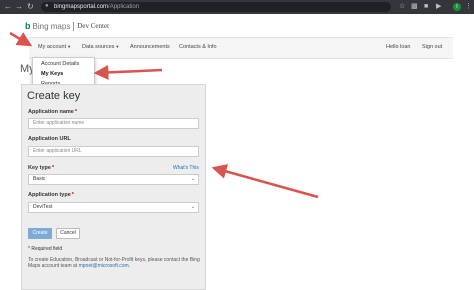 This screenshot has width=474, height=290. What do you see at coordinates (51, 195) in the screenshot?
I see `app-type-label: Application type*` at bounding box center [51, 195].